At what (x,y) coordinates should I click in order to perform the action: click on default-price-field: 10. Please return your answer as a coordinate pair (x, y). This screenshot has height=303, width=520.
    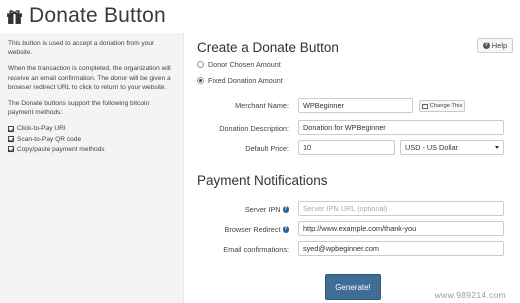
    Looking at the image, I should click on (346, 147).